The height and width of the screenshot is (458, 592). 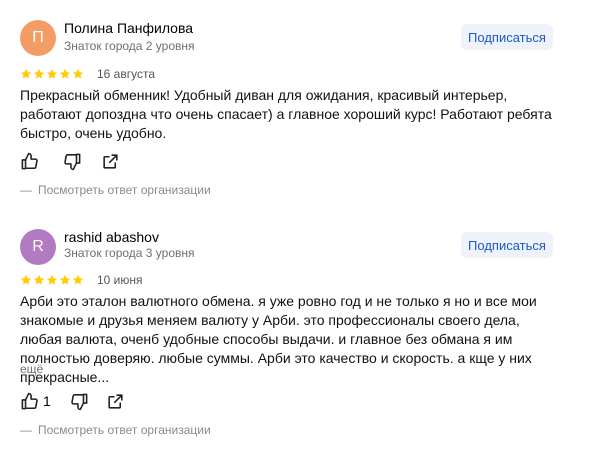 I want to click on review-actions: 1, so click(x=72, y=401).